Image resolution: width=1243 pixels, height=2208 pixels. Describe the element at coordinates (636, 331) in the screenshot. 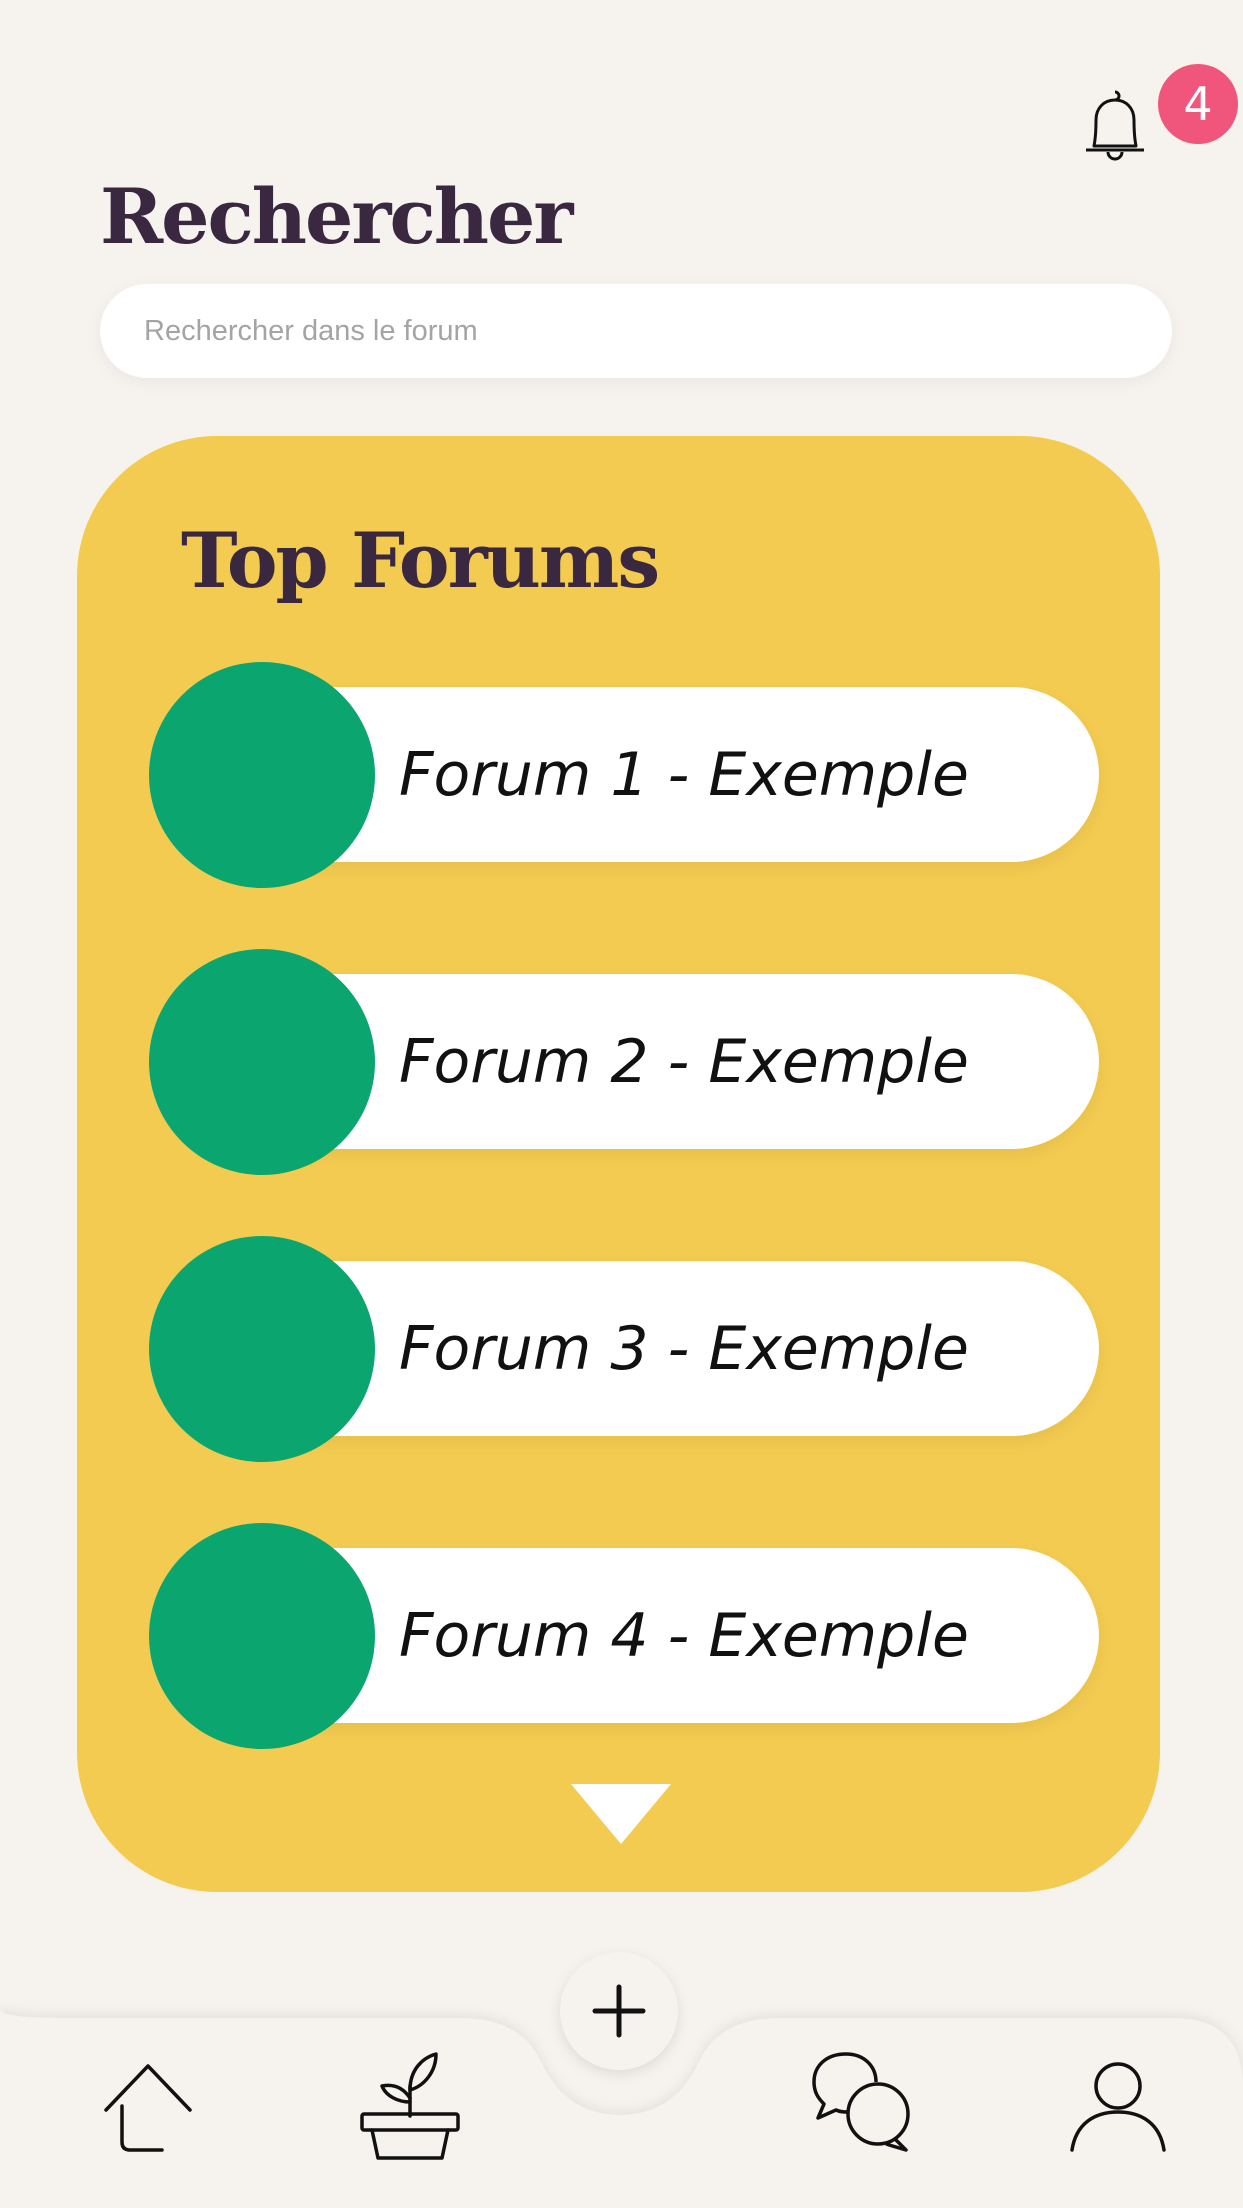

I see `search-input` at that location.